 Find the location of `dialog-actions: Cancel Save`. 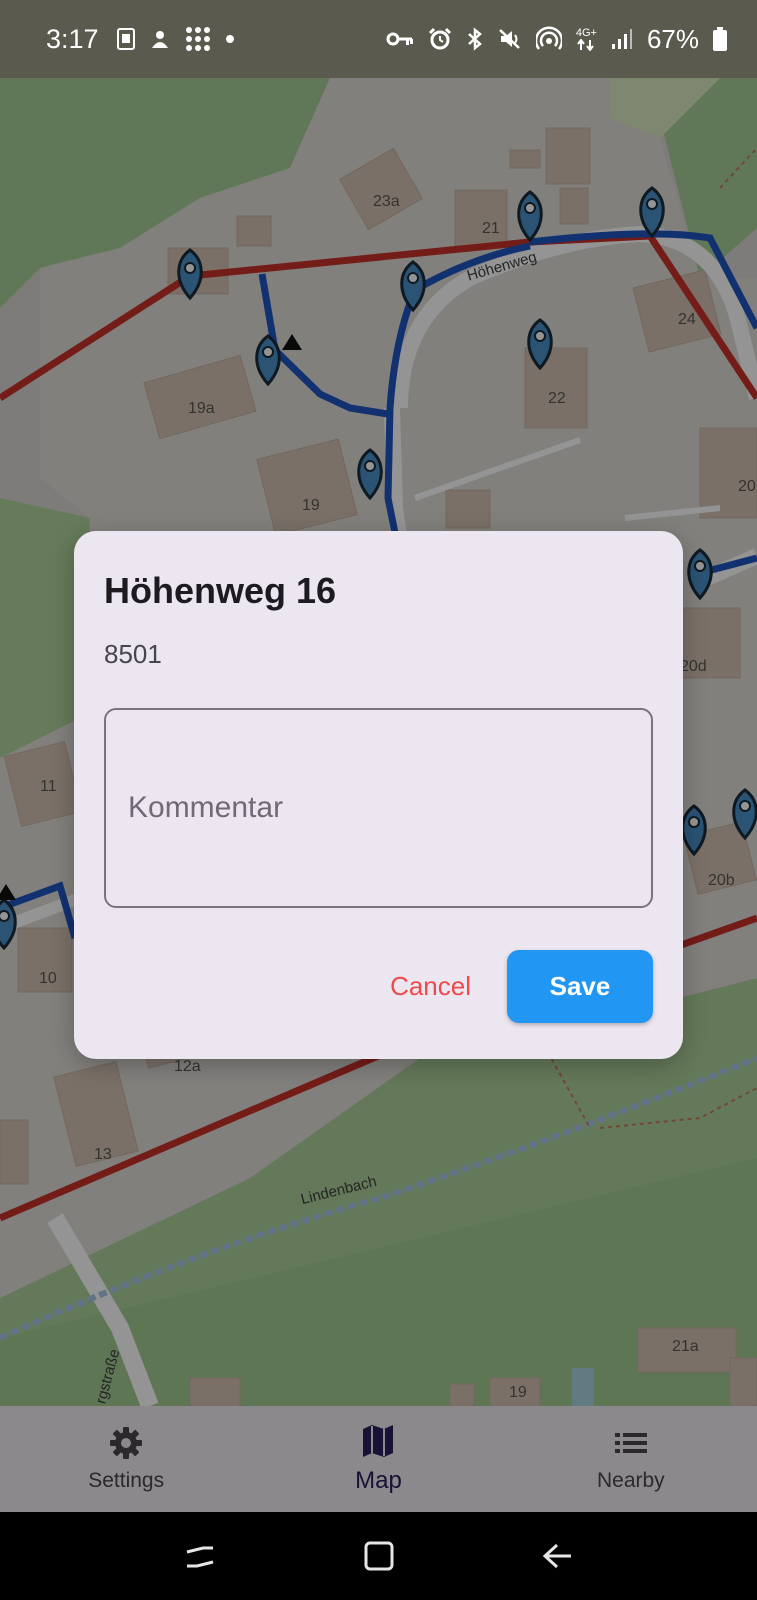

dialog-actions: Cancel Save is located at coordinates (521, 986).